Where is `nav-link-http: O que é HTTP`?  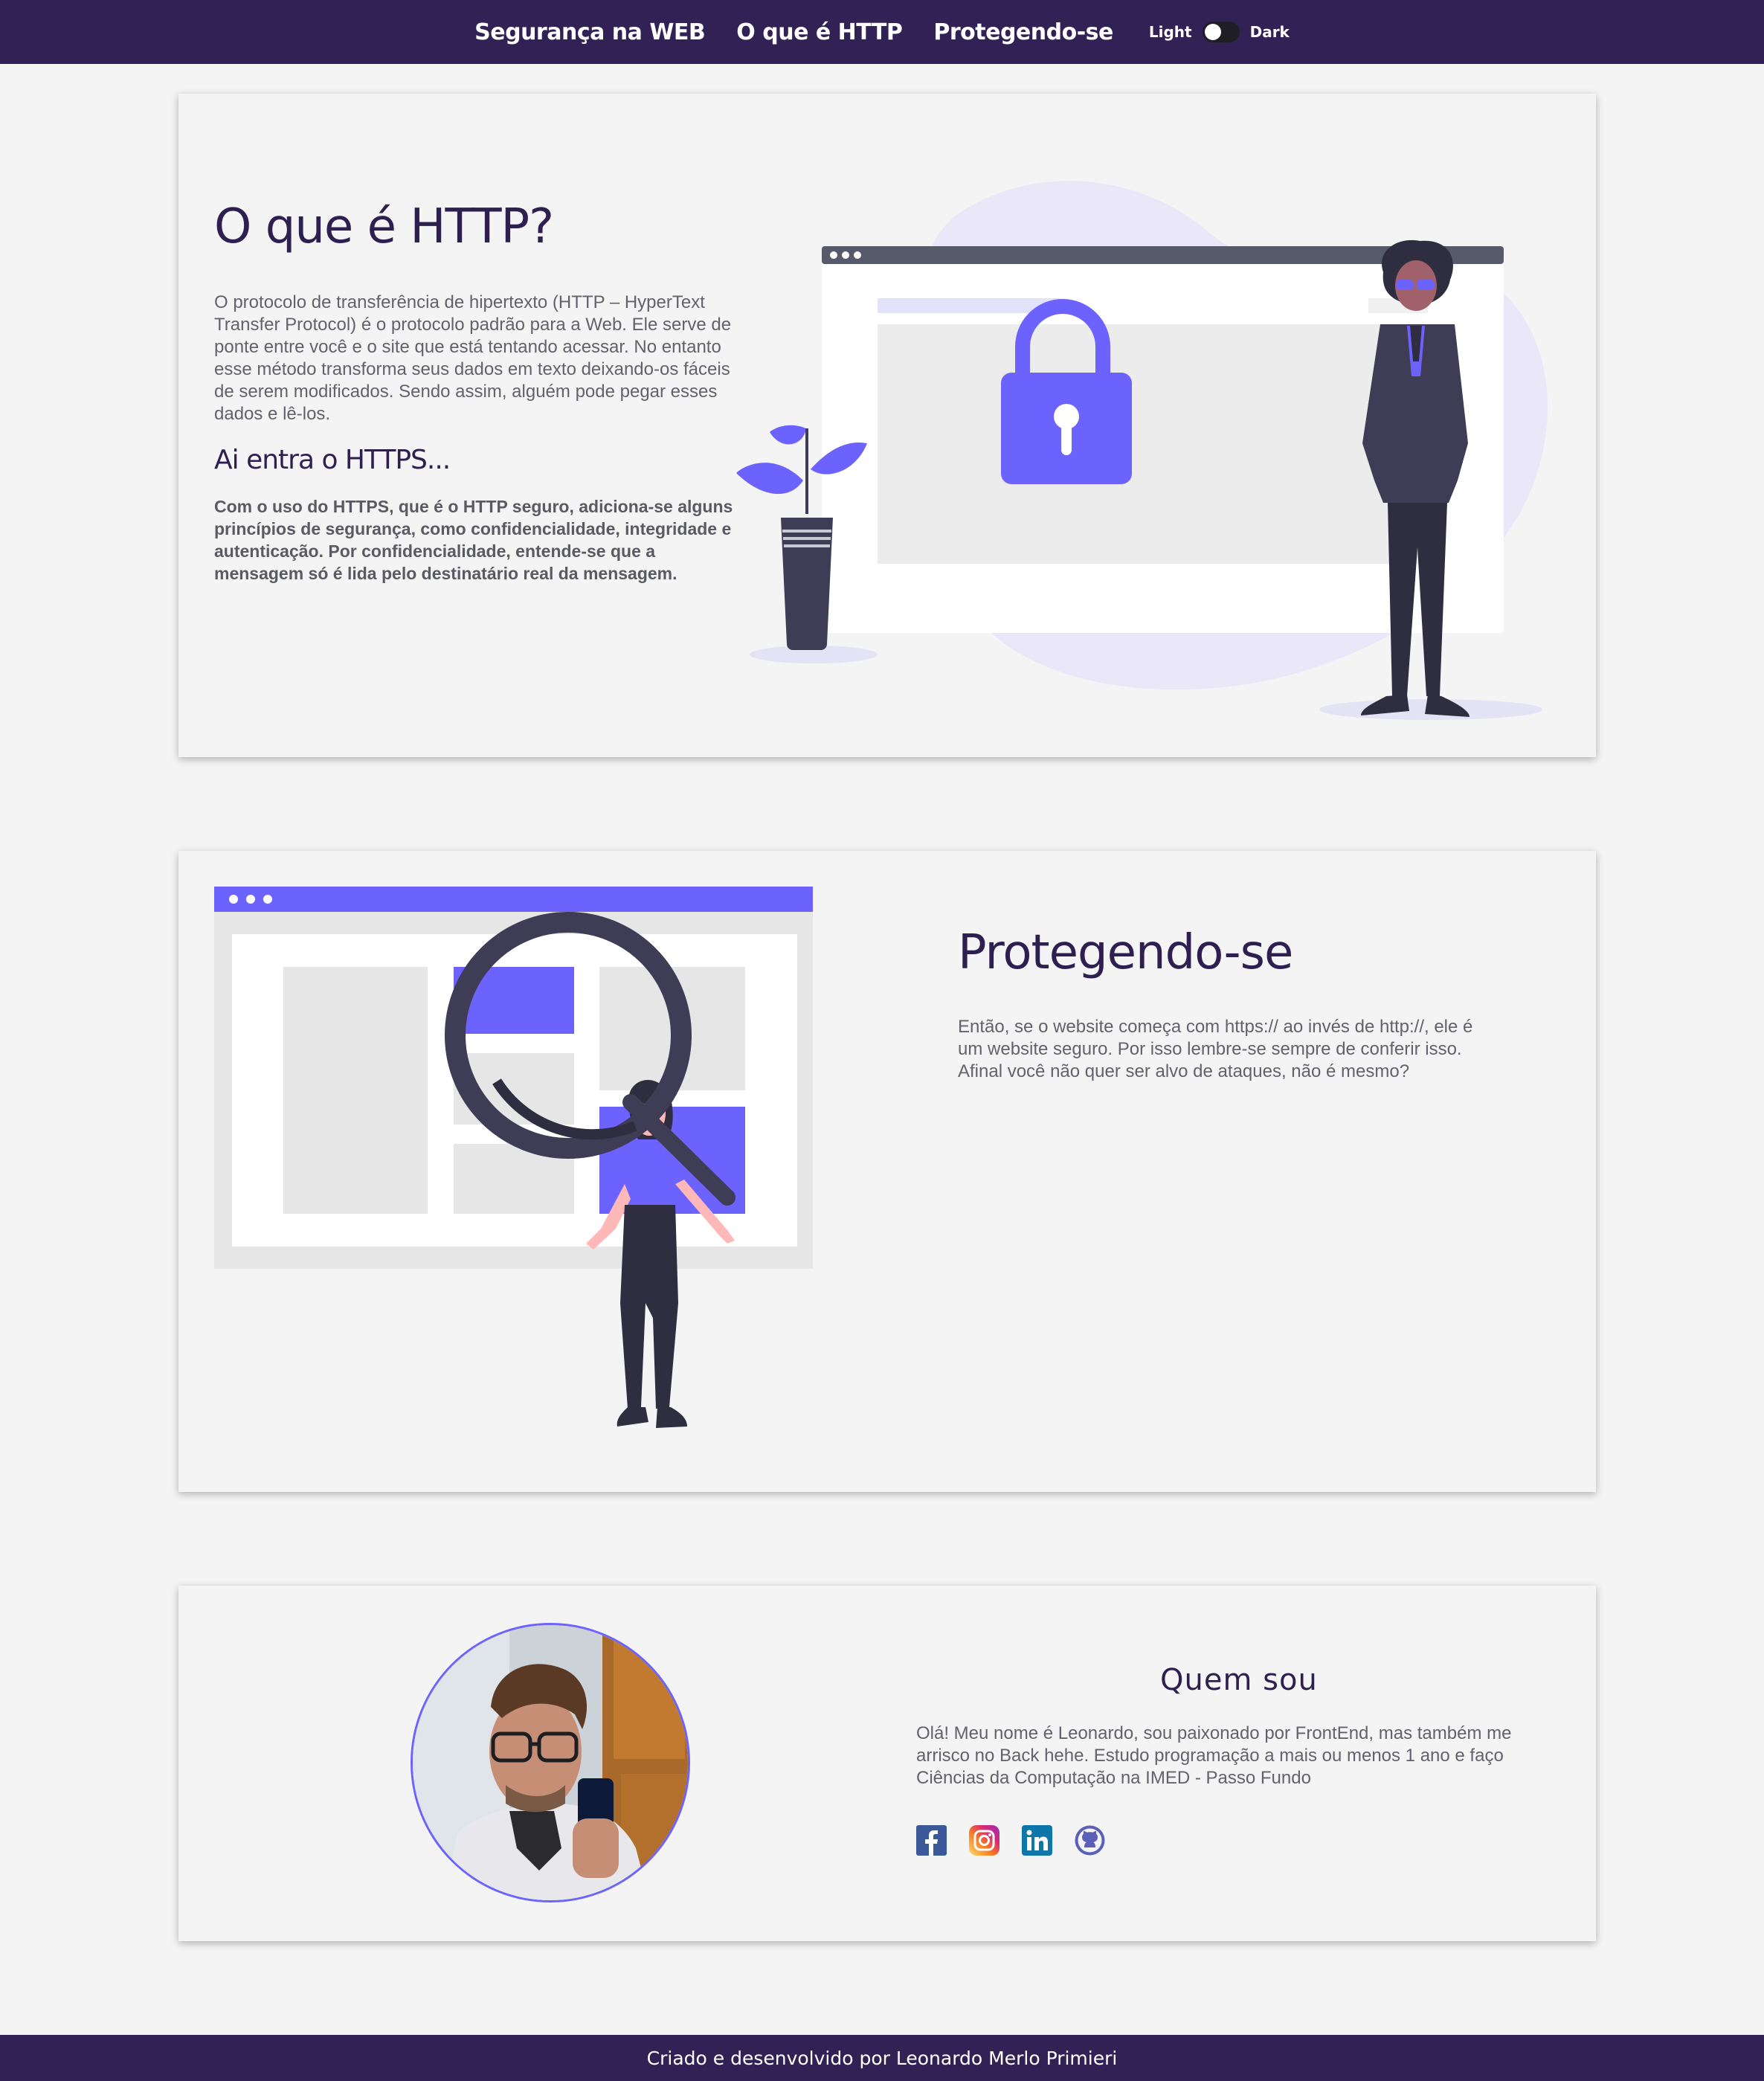 nav-link-http: O que é HTTP is located at coordinates (820, 32).